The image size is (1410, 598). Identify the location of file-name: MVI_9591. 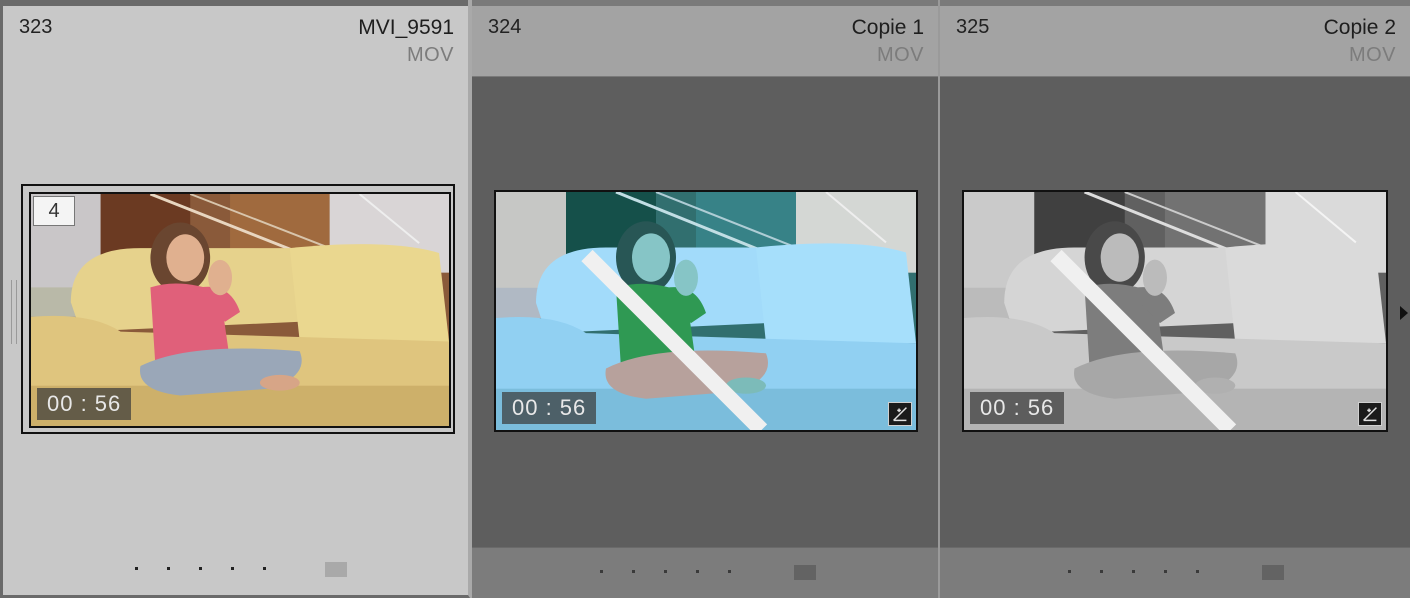
(406, 27).